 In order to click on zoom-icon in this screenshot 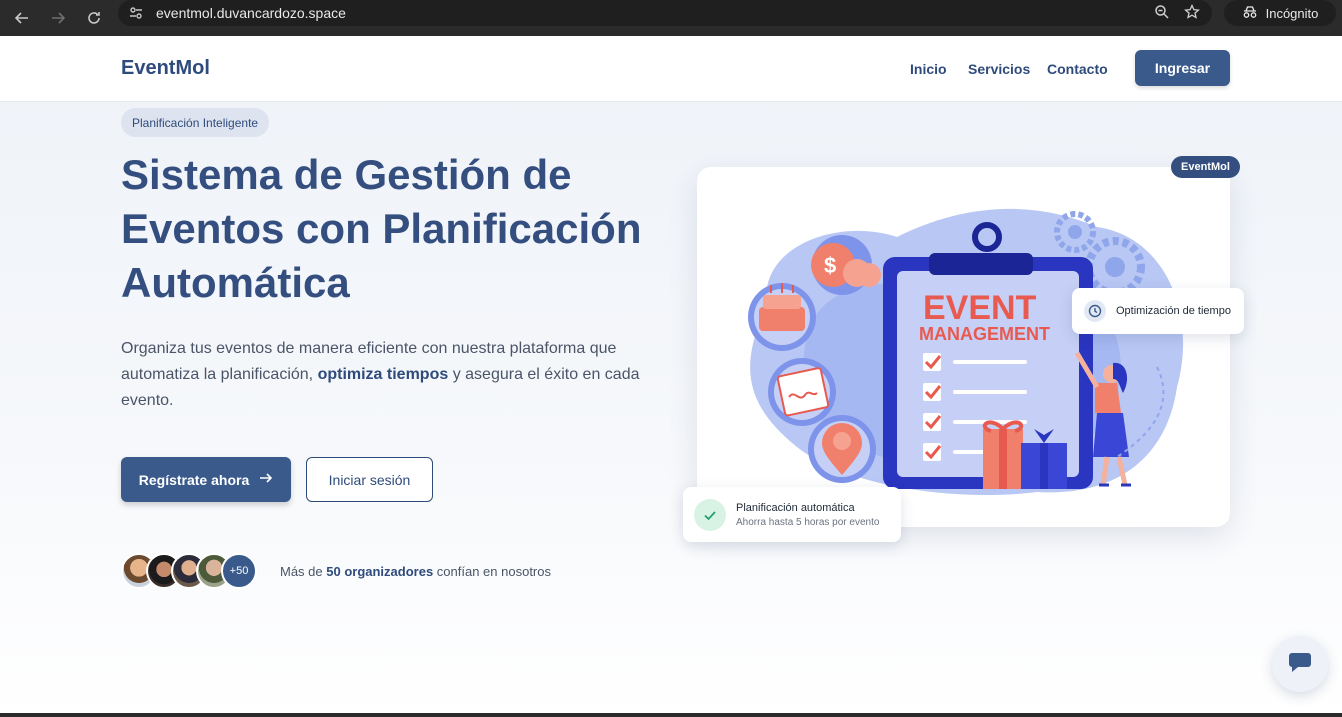, I will do `click(1162, 14)`.